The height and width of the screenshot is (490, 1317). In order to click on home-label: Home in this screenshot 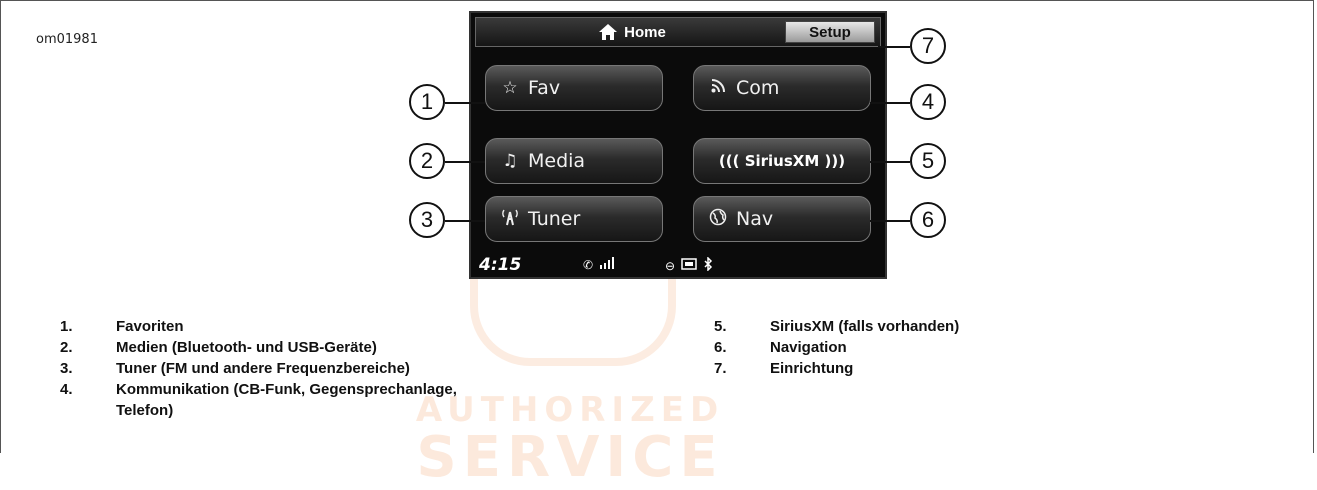, I will do `click(645, 32)`.